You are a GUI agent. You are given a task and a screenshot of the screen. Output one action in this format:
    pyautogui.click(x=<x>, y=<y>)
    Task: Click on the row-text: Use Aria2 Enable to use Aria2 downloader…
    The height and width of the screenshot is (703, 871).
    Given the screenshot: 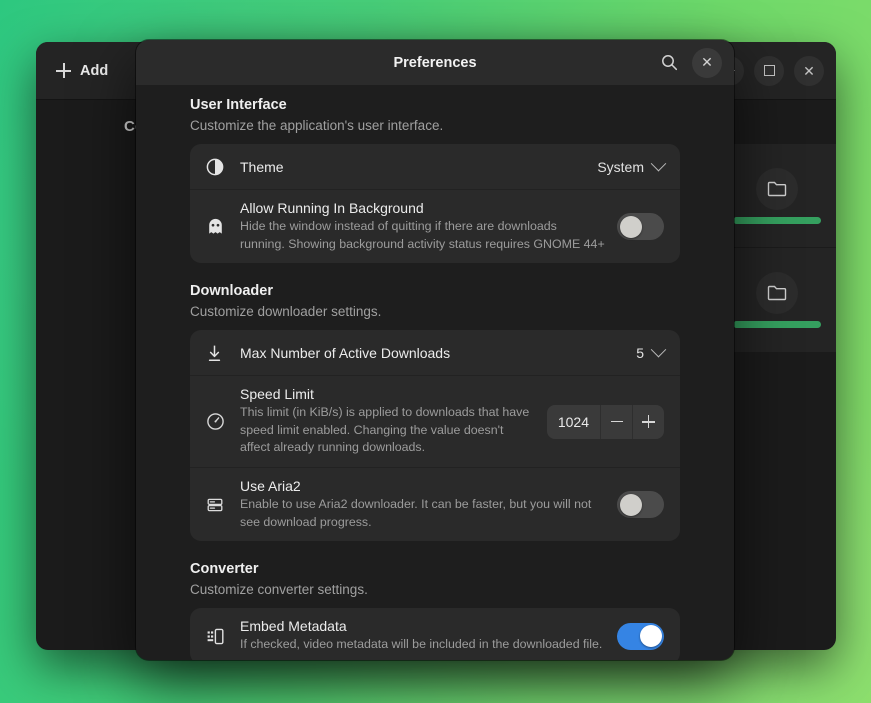 What is the action you would take?
    pyautogui.click(x=422, y=504)
    